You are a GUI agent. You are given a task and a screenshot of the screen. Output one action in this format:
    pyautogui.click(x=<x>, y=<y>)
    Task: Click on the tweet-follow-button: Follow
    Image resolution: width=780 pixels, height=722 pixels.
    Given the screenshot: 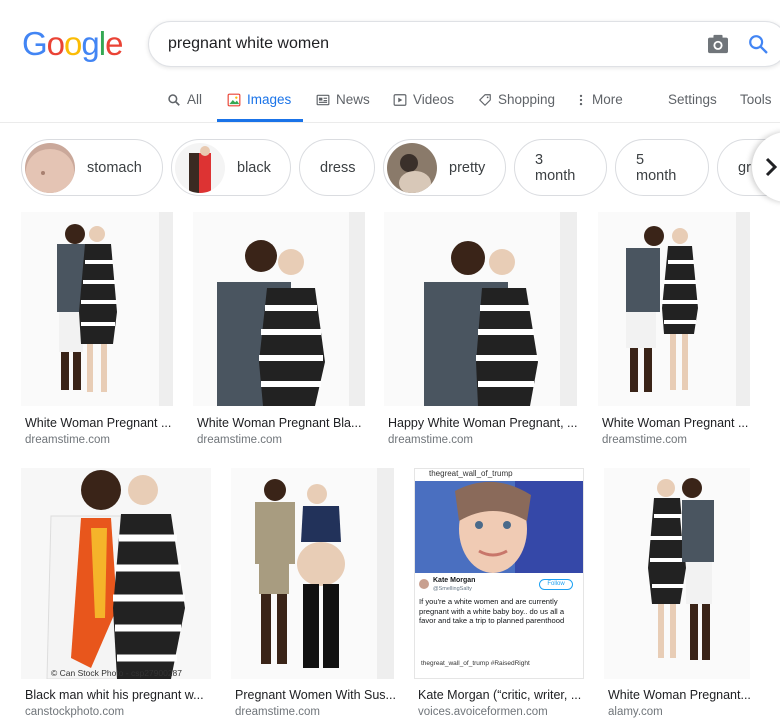 What is the action you would take?
    pyautogui.click(x=556, y=584)
    